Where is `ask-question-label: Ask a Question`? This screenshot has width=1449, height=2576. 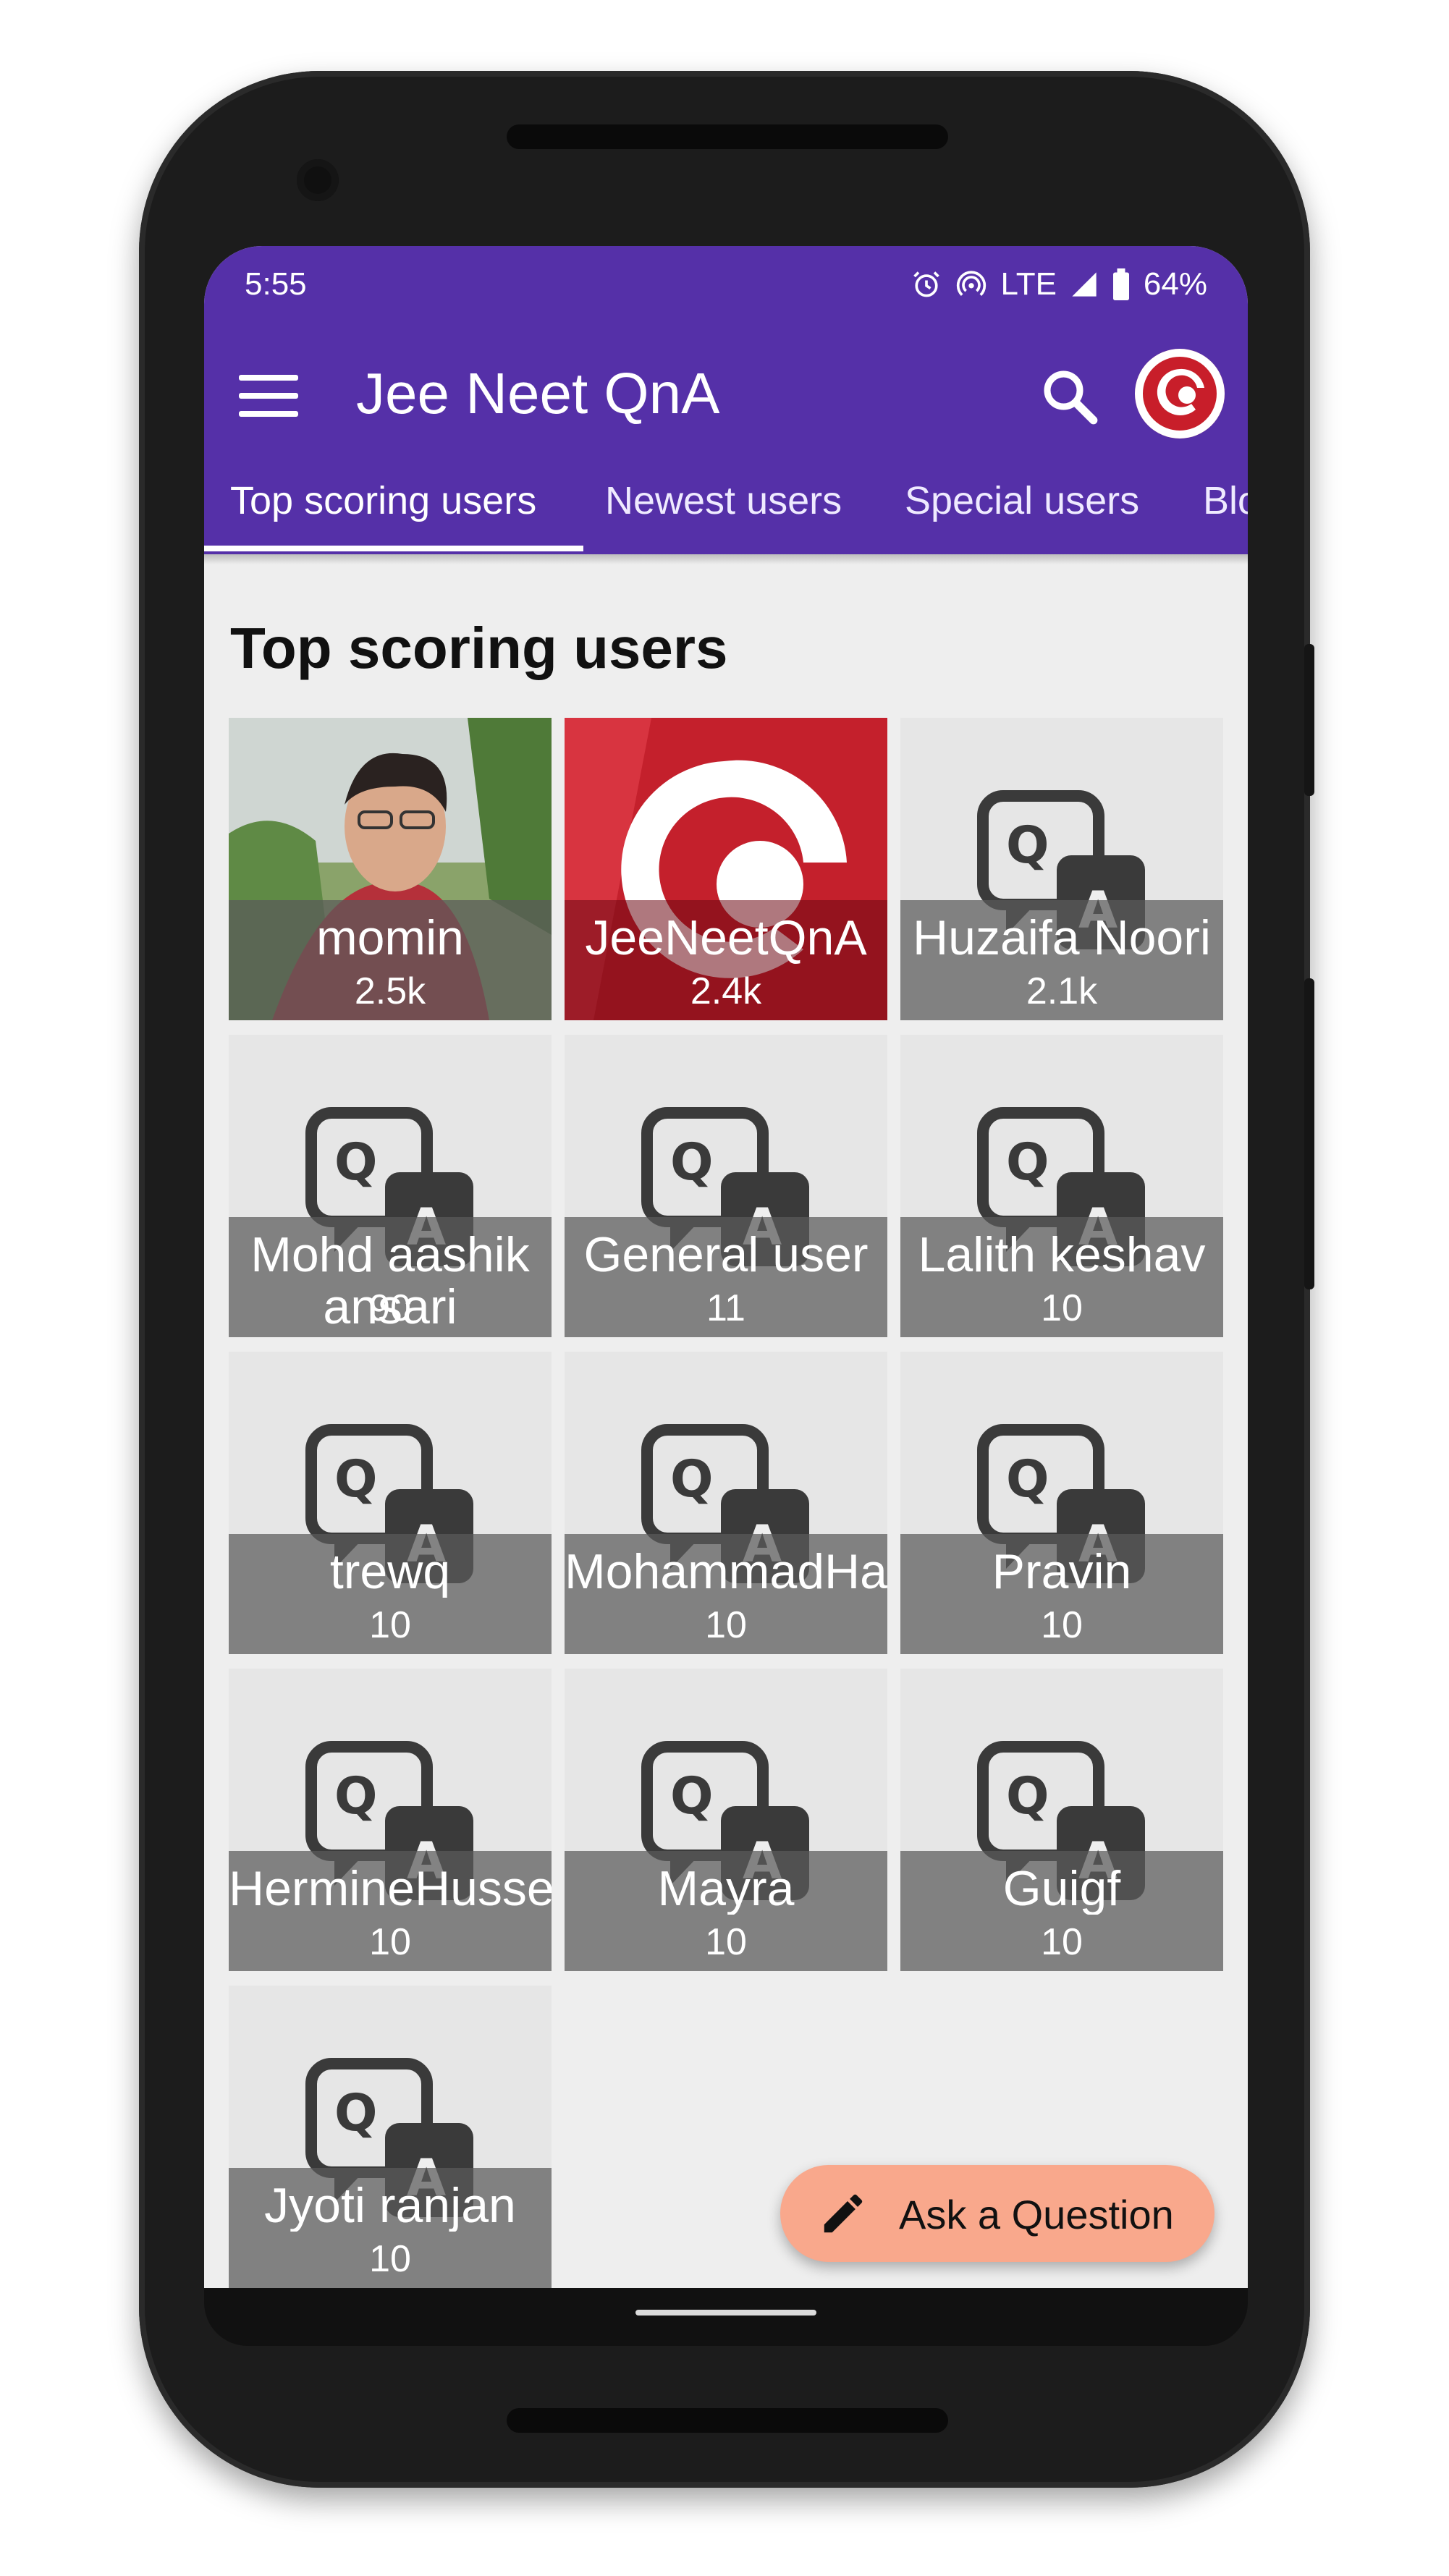 ask-question-label: Ask a Question is located at coordinates (1036, 2214).